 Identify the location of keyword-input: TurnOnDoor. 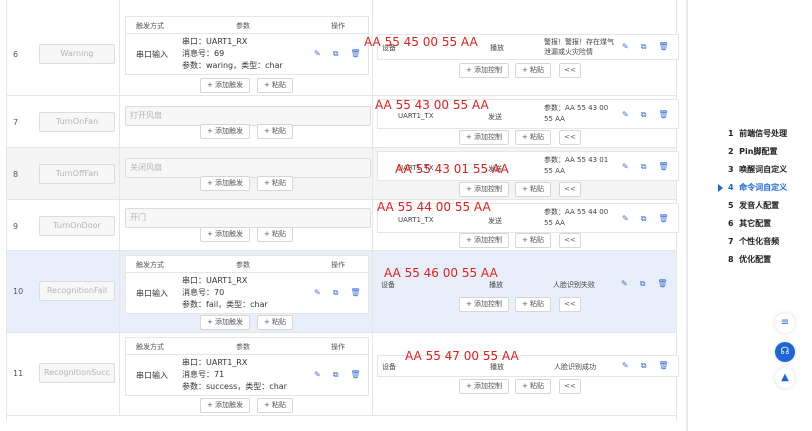
(77, 226).